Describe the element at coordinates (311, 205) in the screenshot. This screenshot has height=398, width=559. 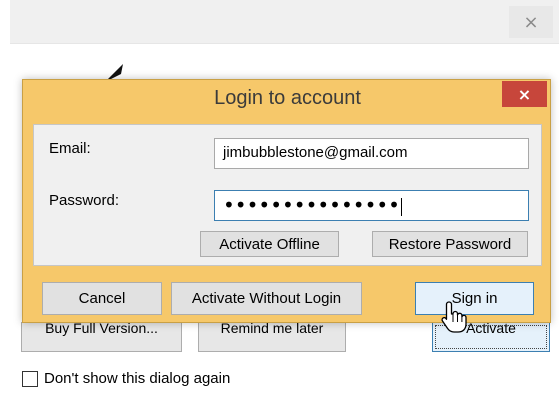
I see `password-value: •••••••••••••••` at that location.